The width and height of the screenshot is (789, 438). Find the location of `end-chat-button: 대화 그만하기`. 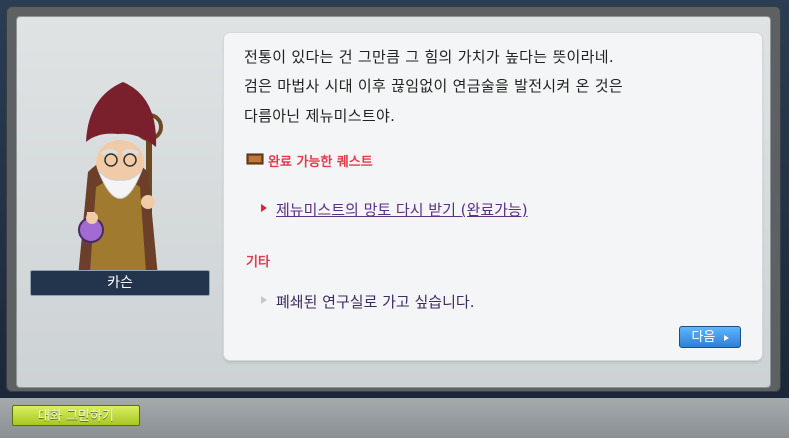

end-chat-button: 대화 그만하기 is located at coordinates (76, 415).